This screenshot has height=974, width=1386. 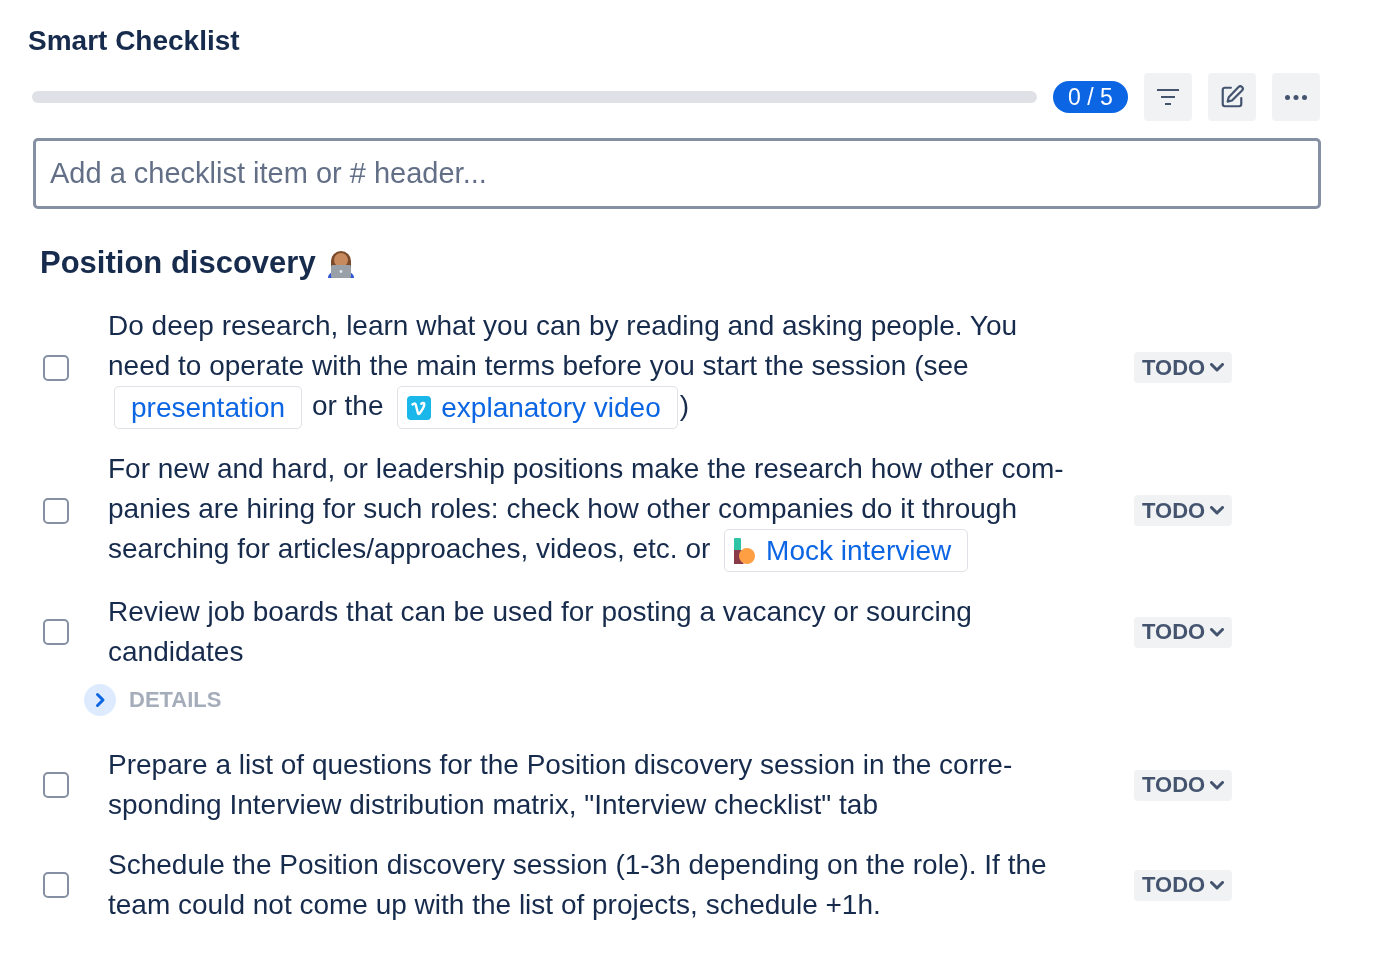 I want to click on inline-link: presentation, so click(x=208, y=408).